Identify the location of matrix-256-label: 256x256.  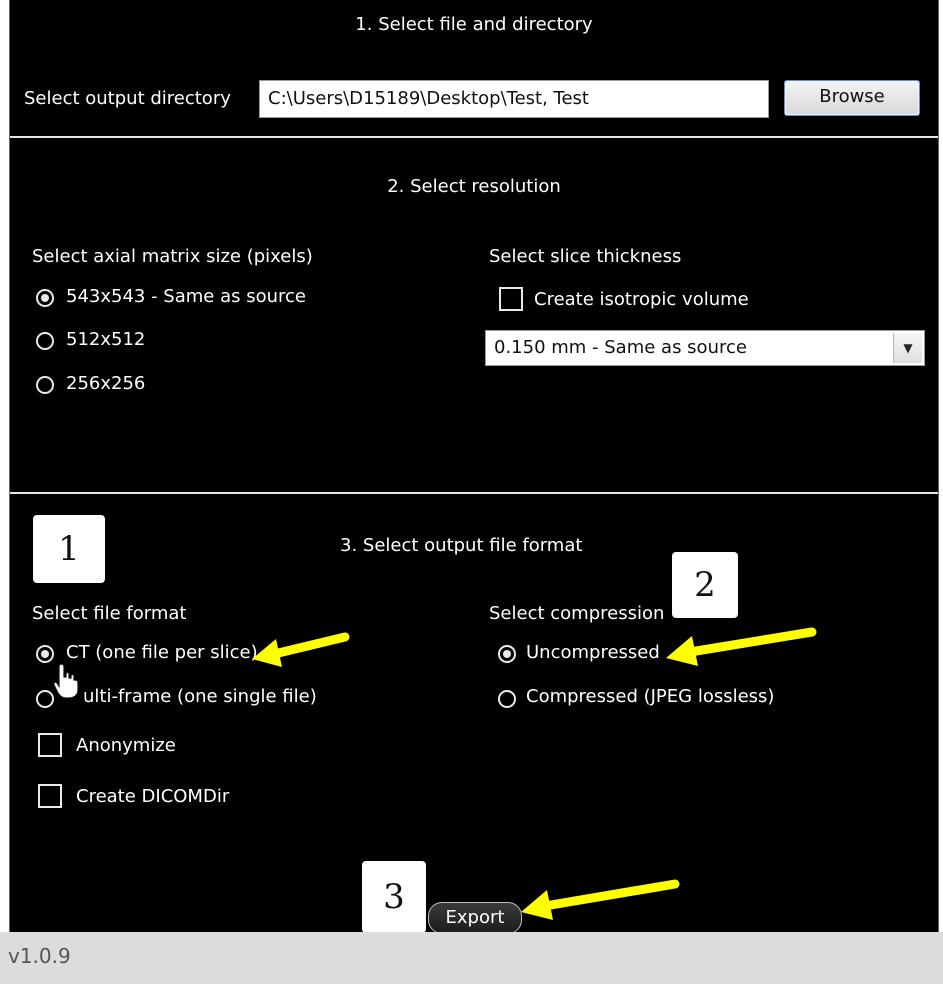
(105, 383).